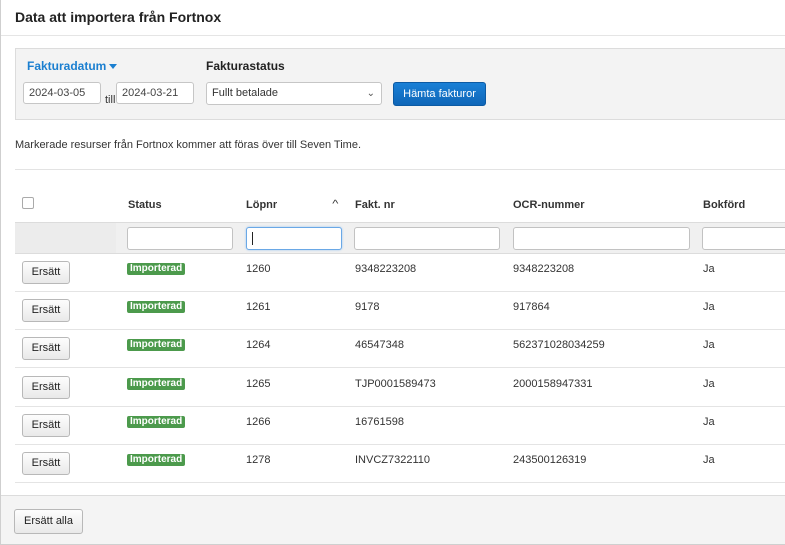  Describe the element at coordinates (559, 345) in the screenshot. I see `cell-ocr: 562371028034259` at that location.